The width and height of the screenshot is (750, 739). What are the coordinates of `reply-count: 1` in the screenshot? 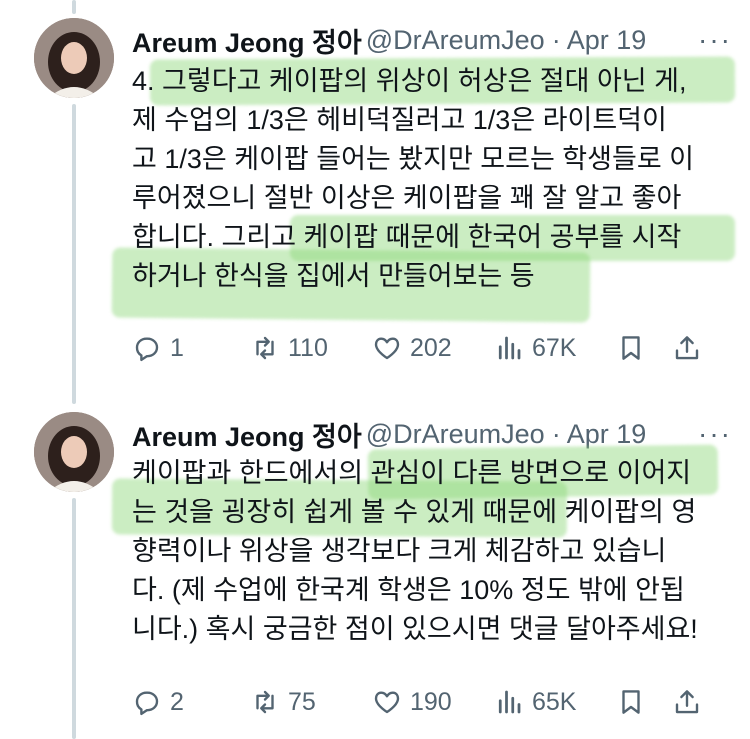 It's located at (177, 347).